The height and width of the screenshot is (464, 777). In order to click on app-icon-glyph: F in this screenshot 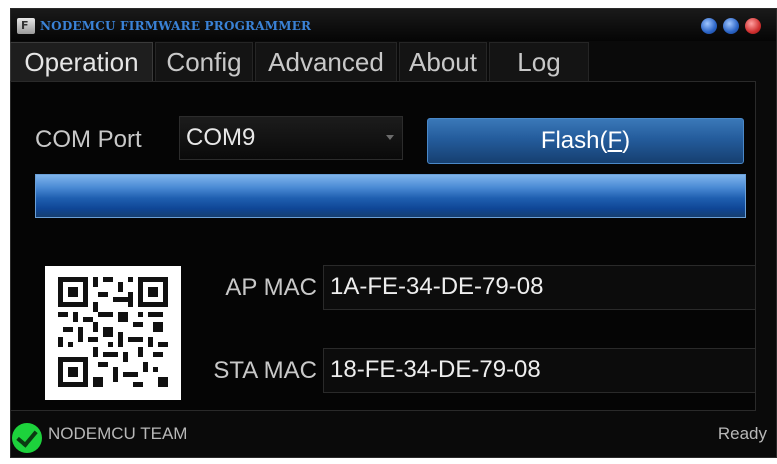, I will do `click(25, 25)`.